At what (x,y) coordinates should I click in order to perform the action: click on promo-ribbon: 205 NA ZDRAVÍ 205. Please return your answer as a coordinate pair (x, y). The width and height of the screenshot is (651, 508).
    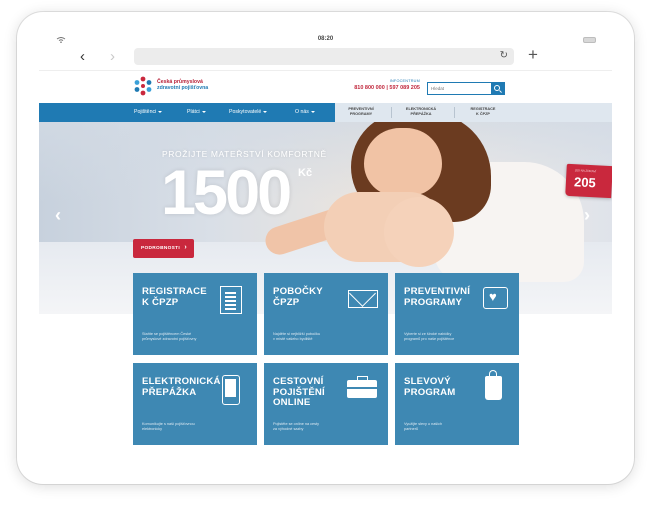
    Looking at the image, I should click on (588, 181).